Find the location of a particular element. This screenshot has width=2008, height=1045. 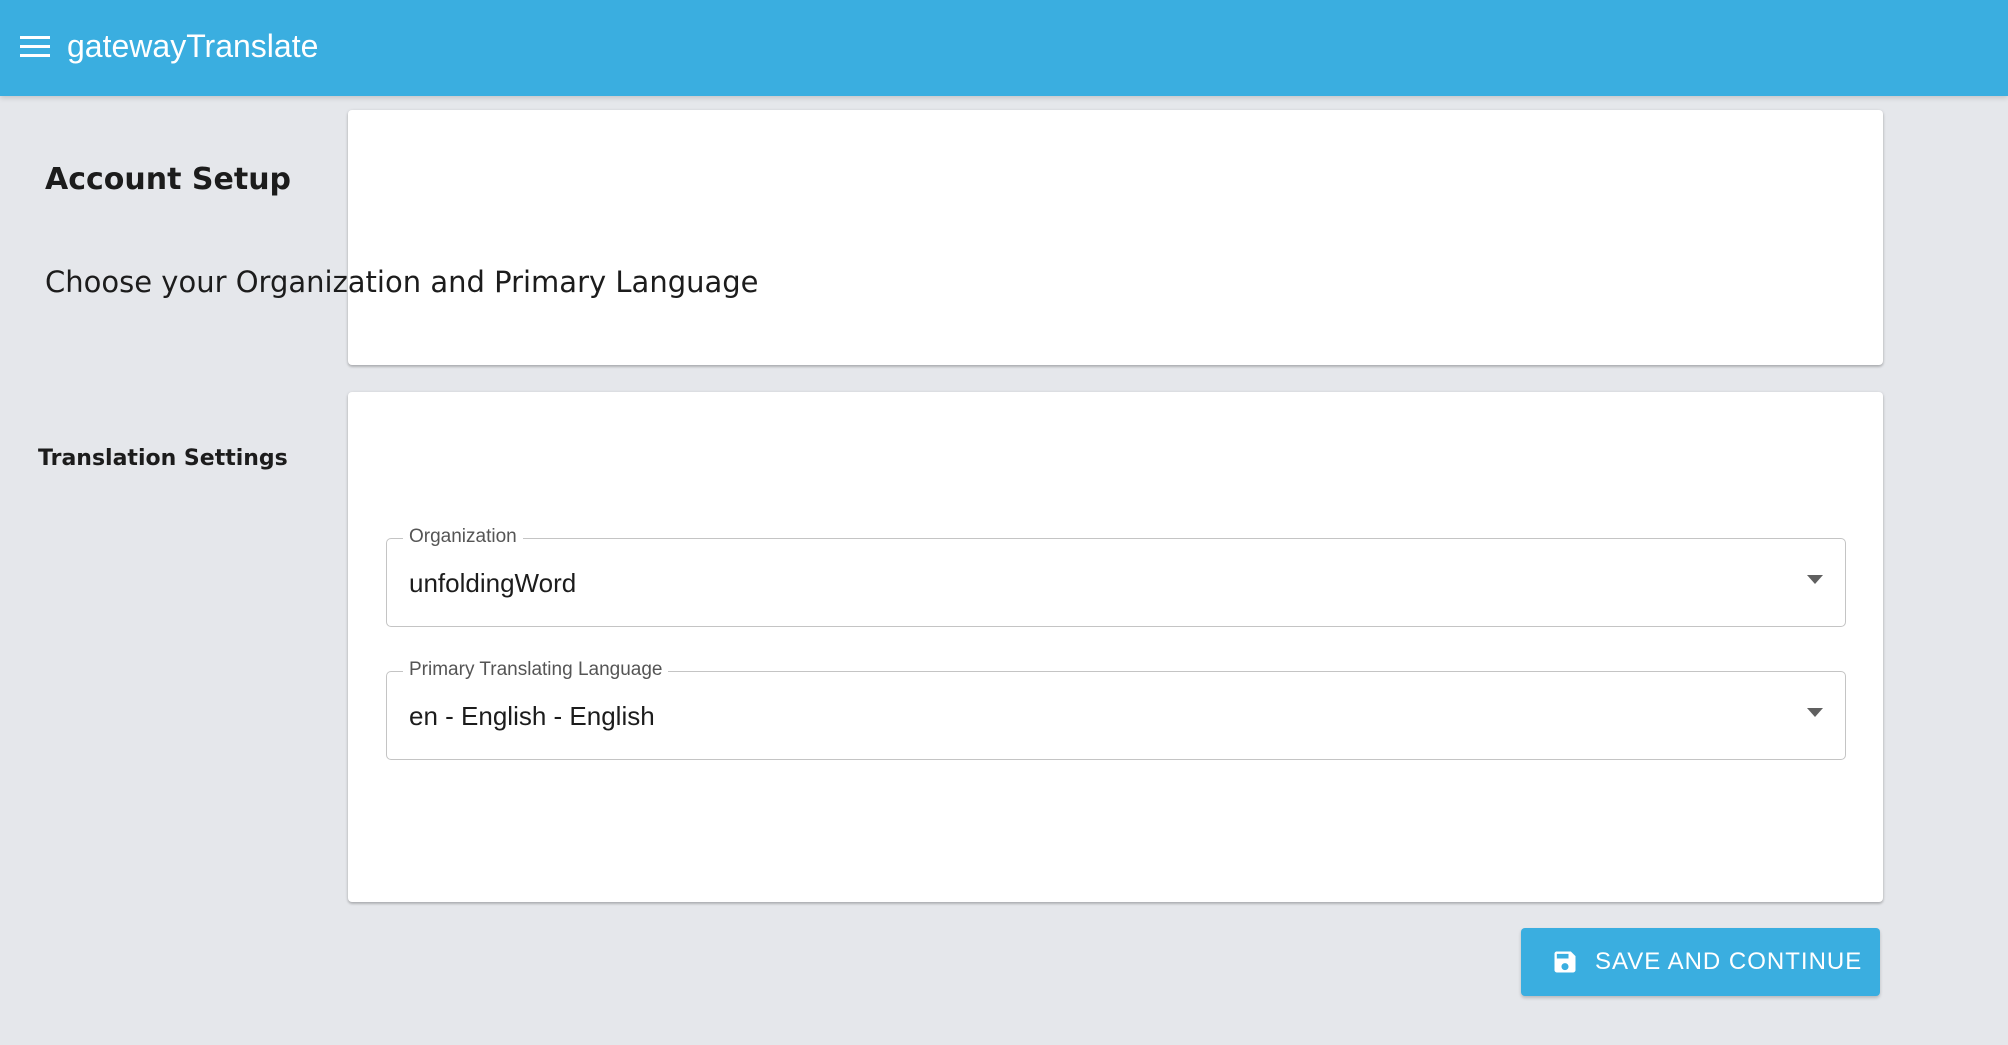

app-title: gatewayTranslate is located at coordinates (193, 46).